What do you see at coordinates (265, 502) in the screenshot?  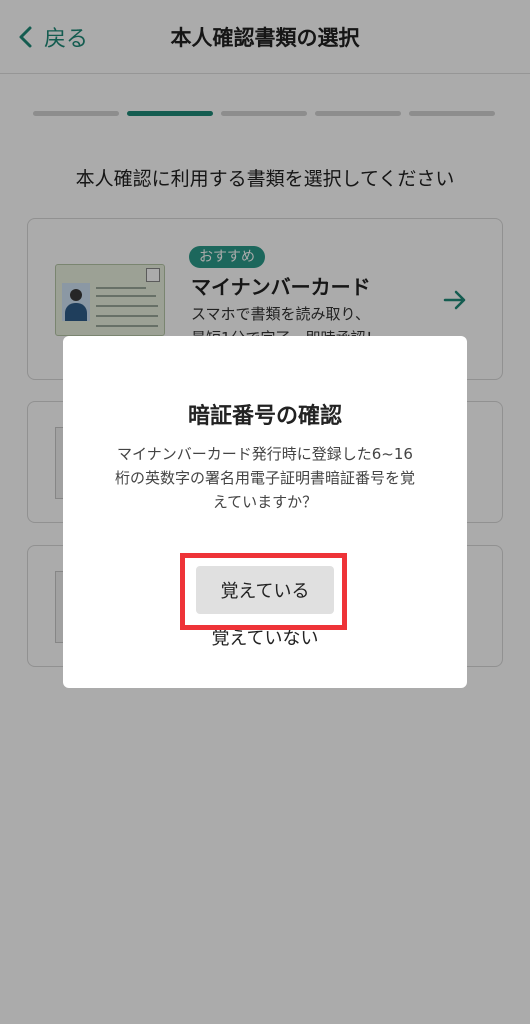 I see `dialog-message-line-3: えていますか？` at bounding box center [265, 502].